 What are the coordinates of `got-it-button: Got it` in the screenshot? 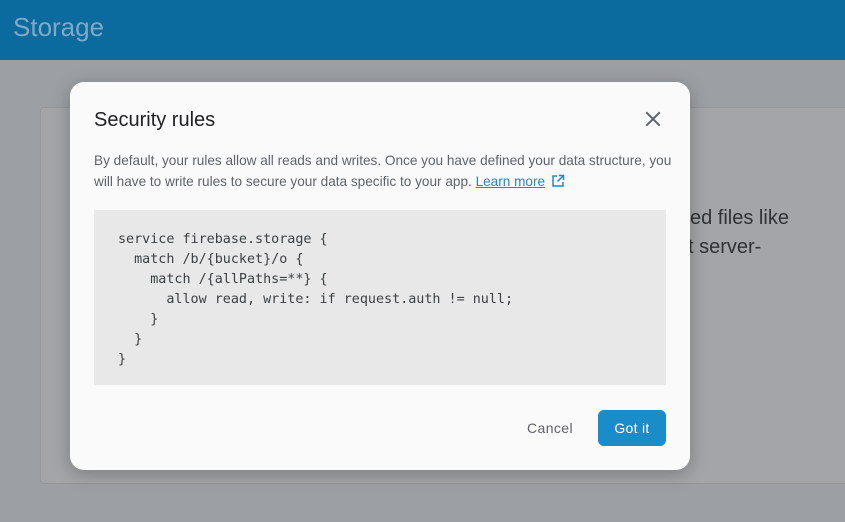 It's located at (632, 428).